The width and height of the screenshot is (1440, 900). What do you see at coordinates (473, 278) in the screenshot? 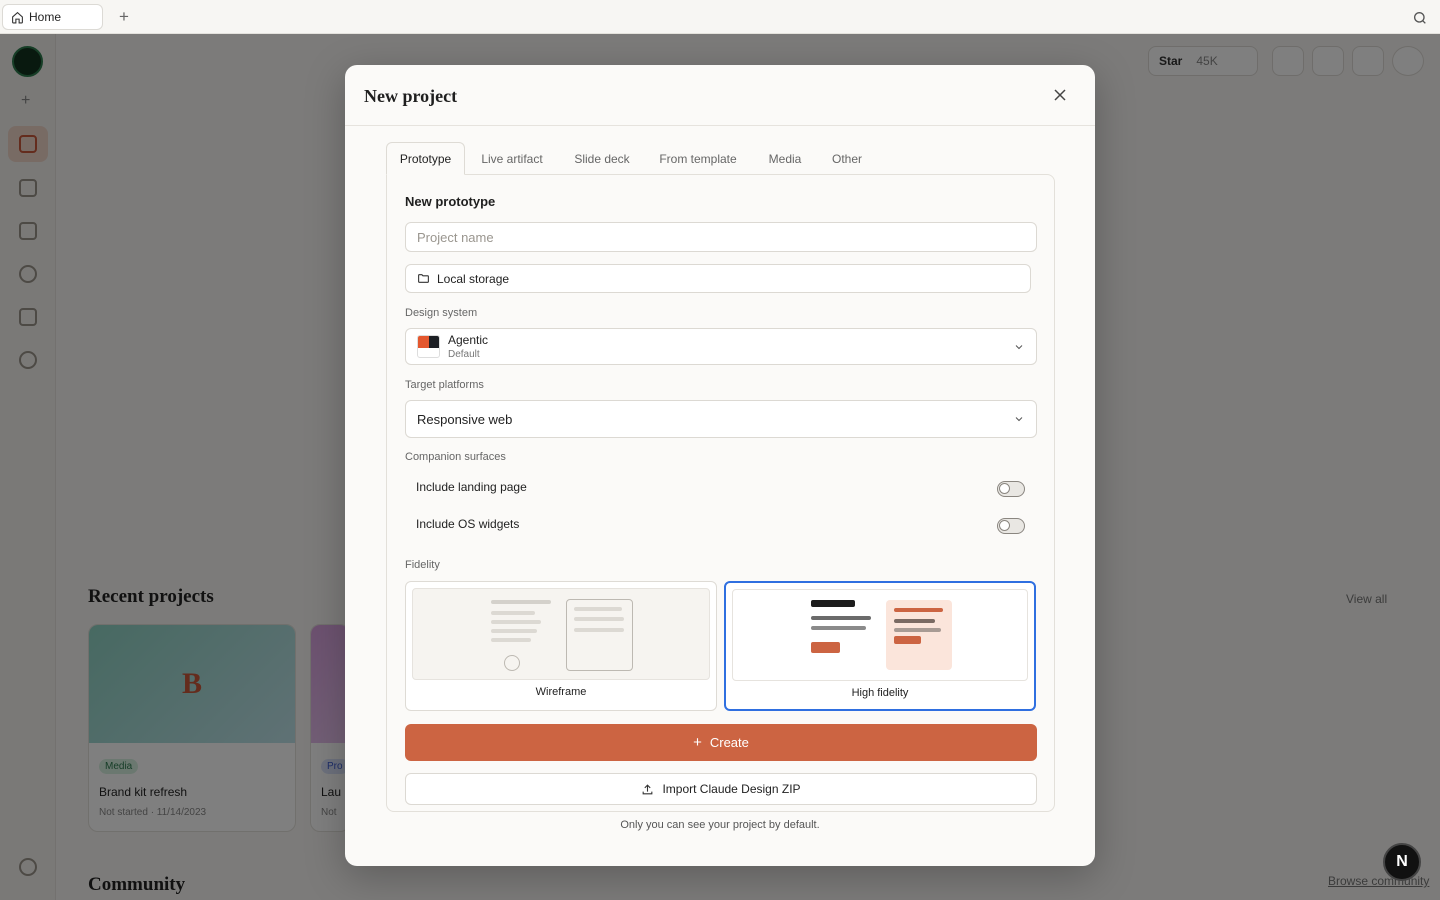
I see `storage-label: Local storage` at bounding box center [473, 278].